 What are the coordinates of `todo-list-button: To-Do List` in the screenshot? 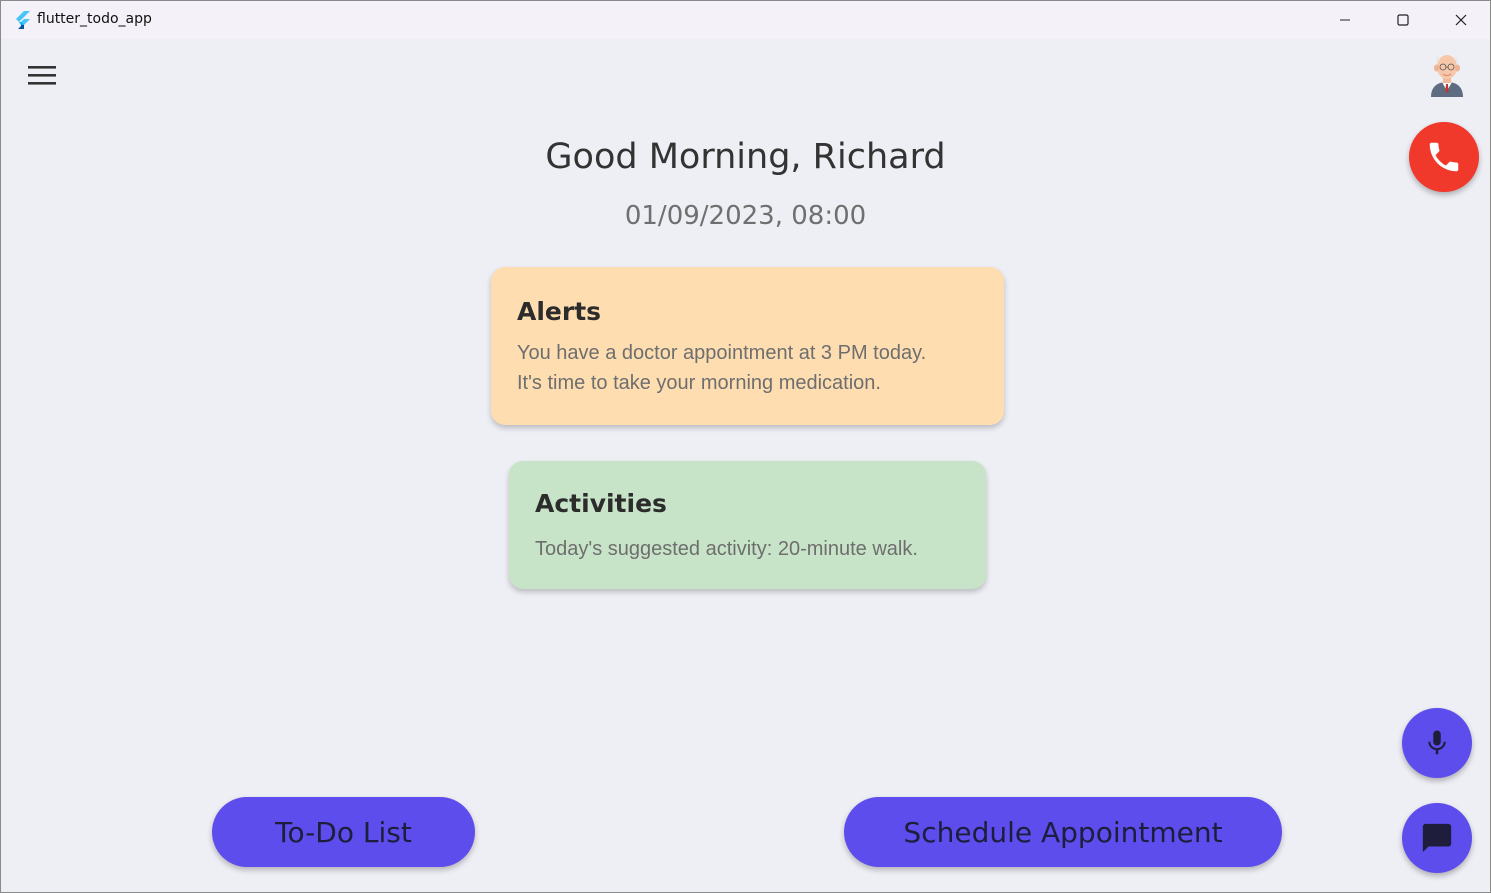 It's located at (343, 832).